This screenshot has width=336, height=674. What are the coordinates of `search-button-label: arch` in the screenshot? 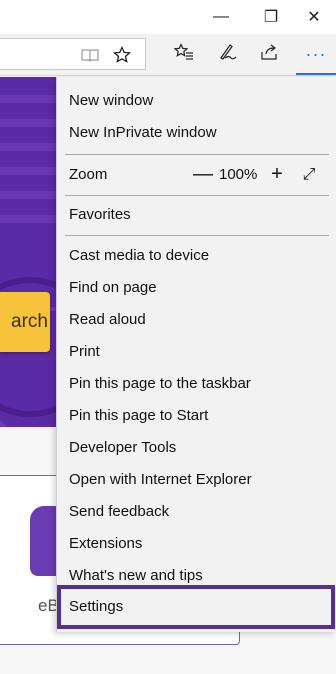 It's located at (29, 321).